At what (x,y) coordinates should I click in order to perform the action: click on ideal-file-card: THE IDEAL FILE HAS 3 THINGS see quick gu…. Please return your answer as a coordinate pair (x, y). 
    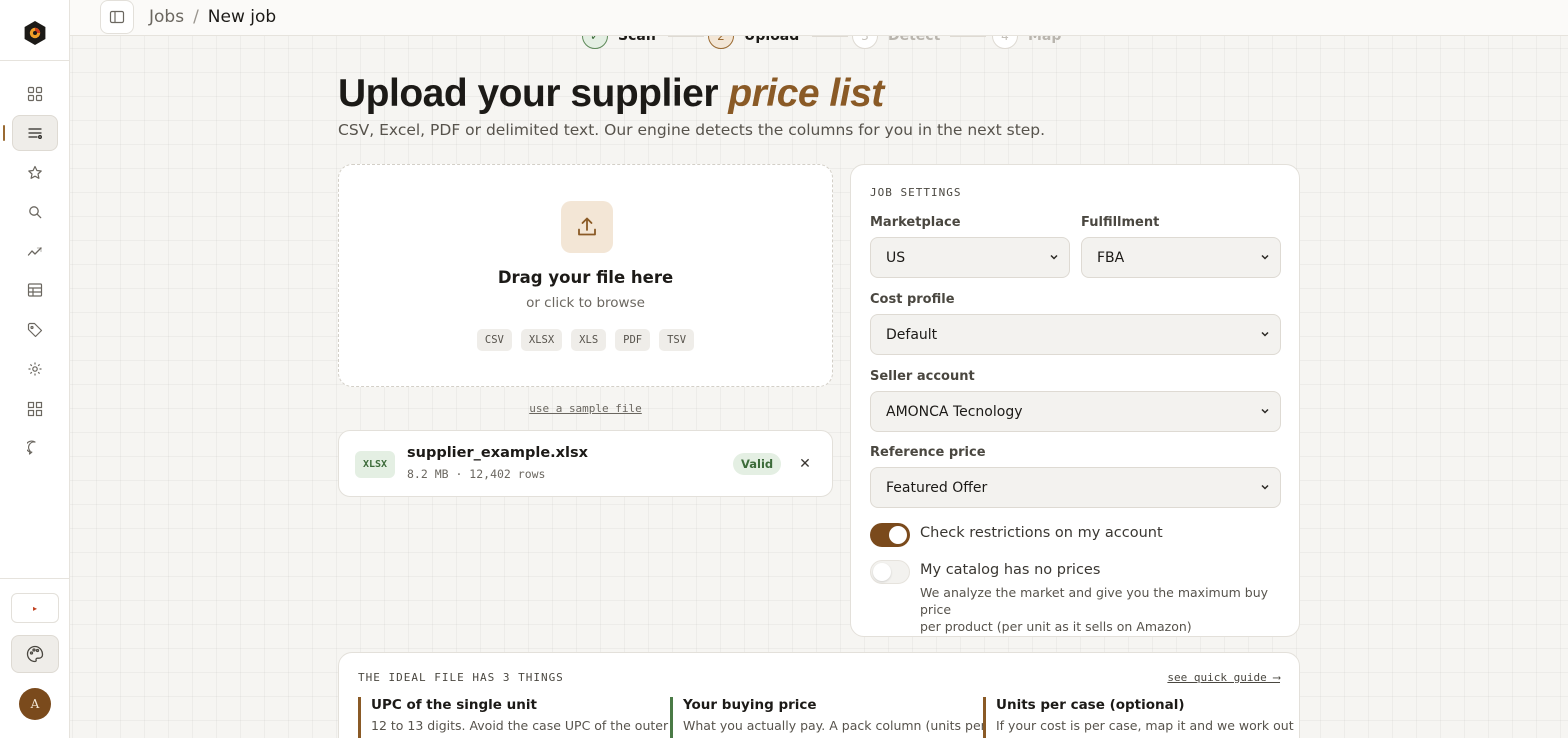
    Looking at the image, I should click on (819, 695).